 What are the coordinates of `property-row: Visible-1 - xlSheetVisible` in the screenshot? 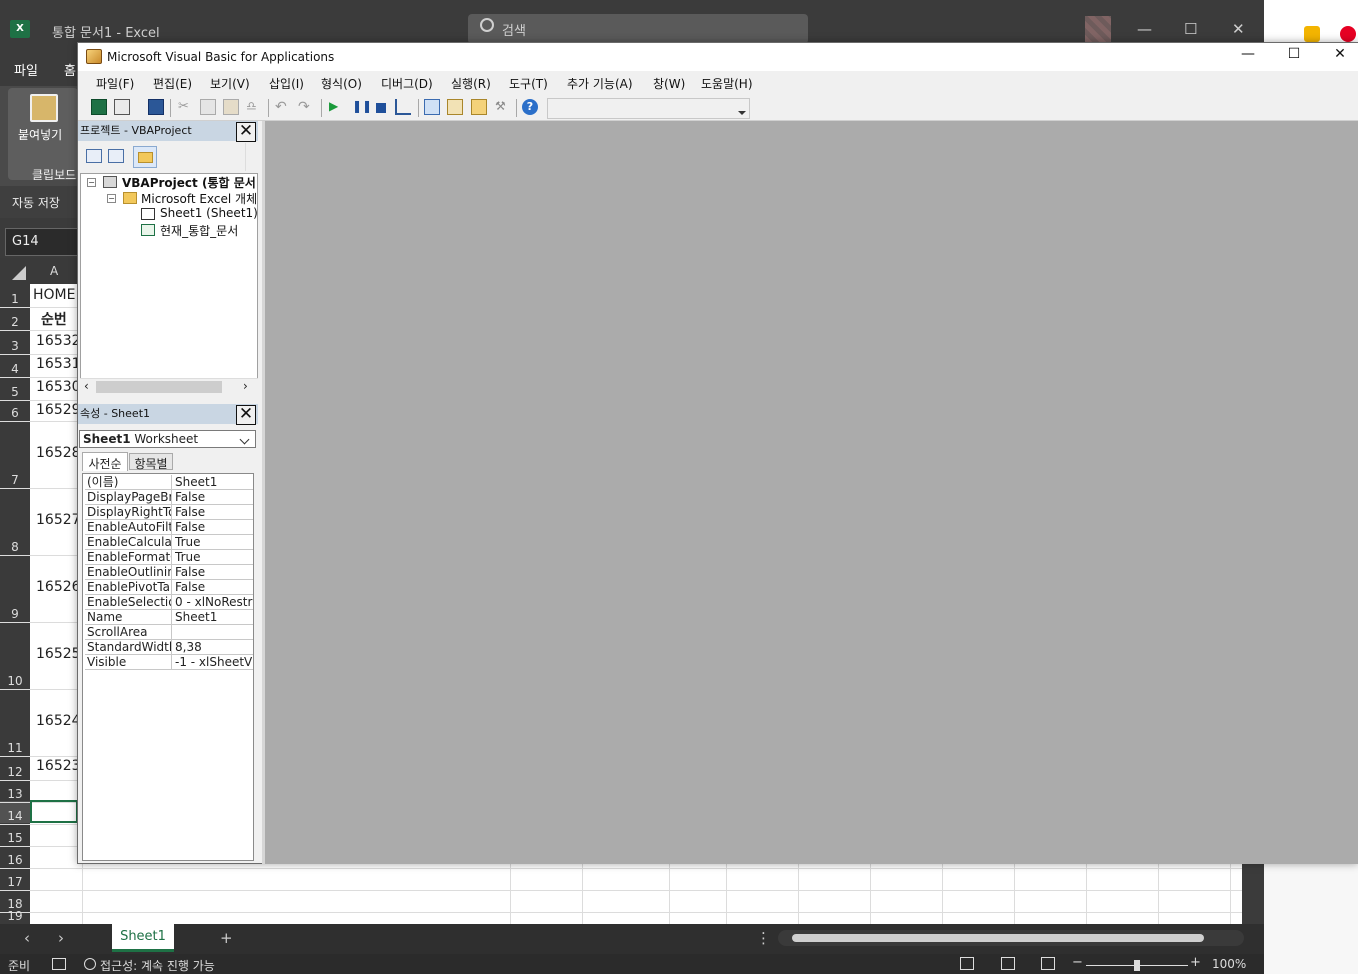 It's located at (169, 662).